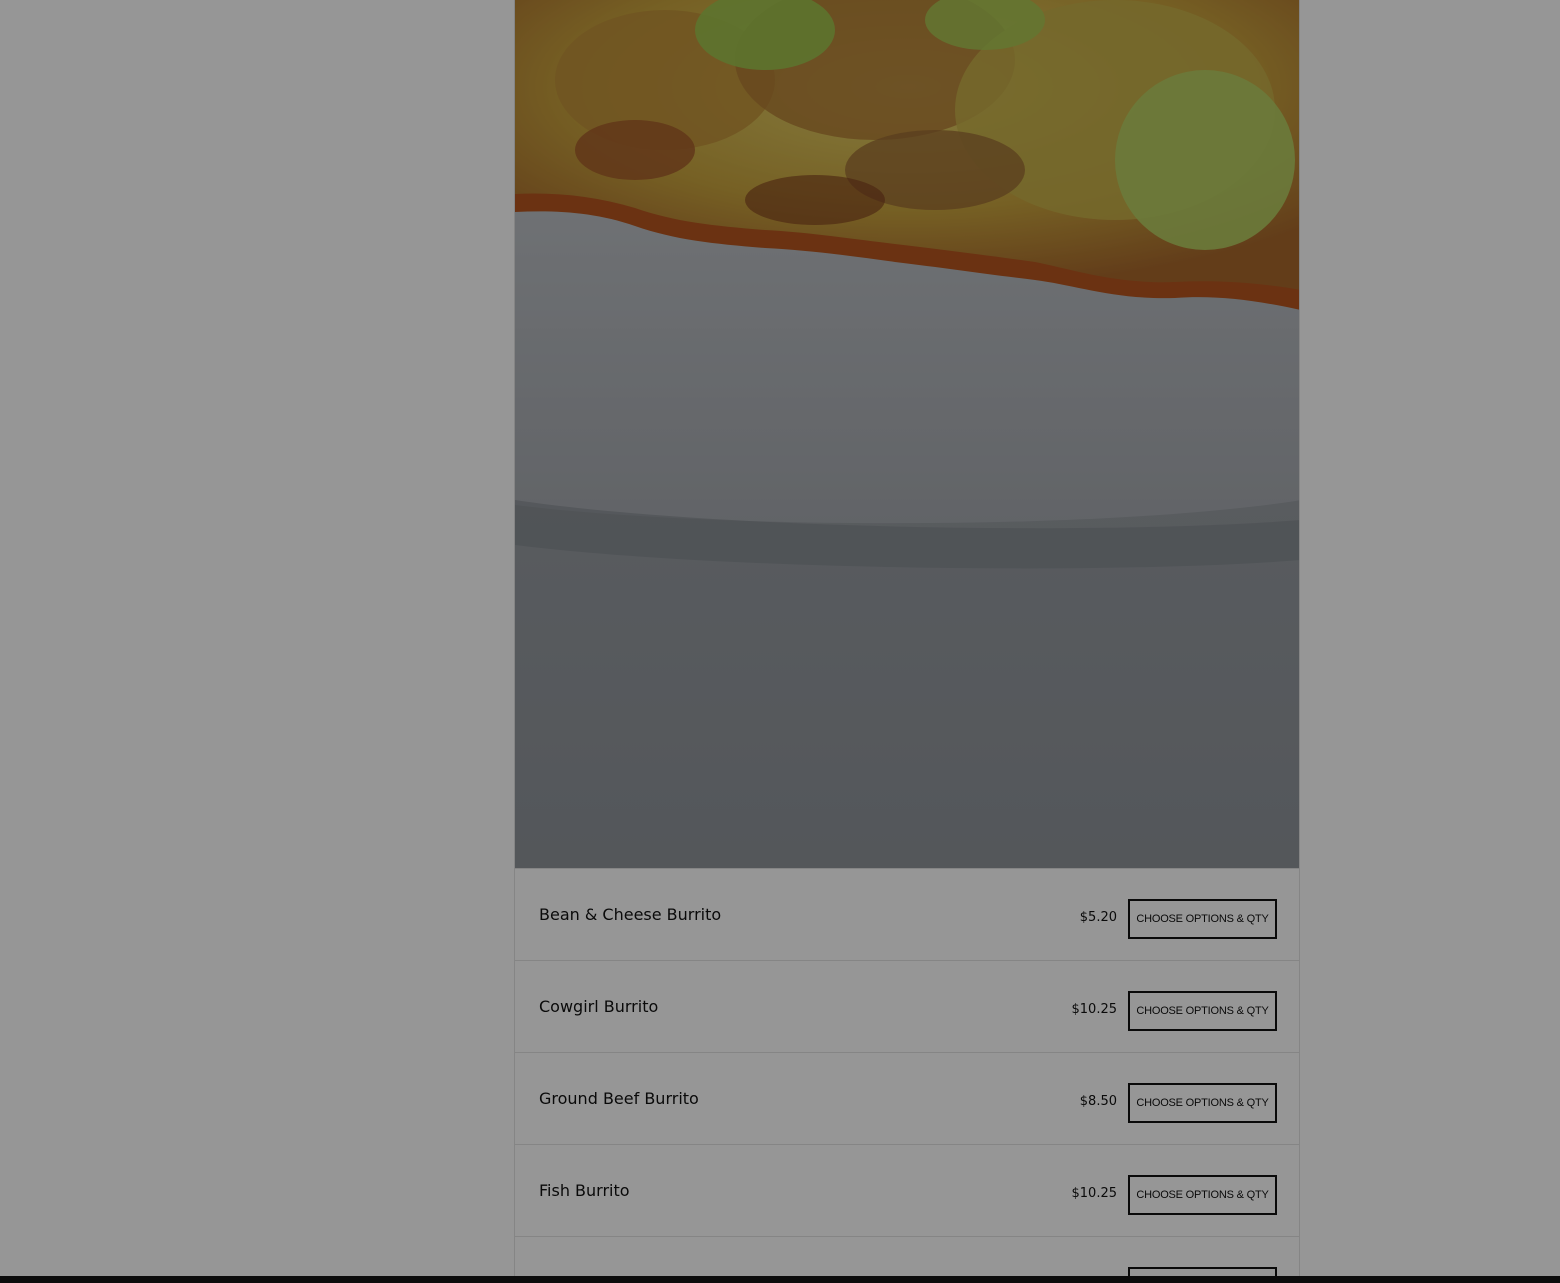  Describe the element at coordinates (780, 1279) in the screenshot. I see `bottom-bar` at that location.